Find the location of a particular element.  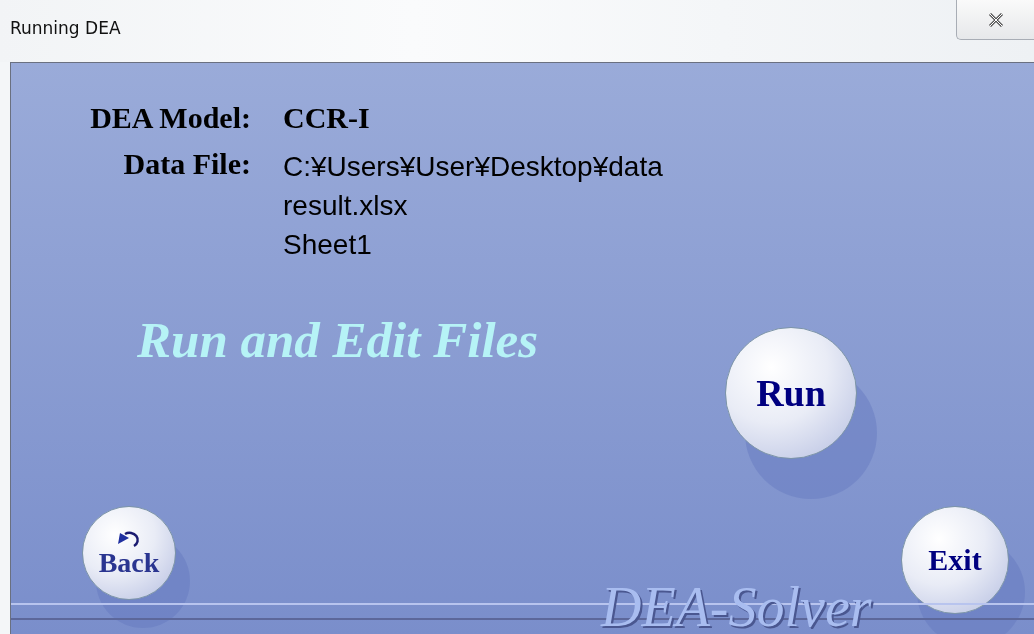

file-path-text: result.xlsx is located at coordinates (346, 206).